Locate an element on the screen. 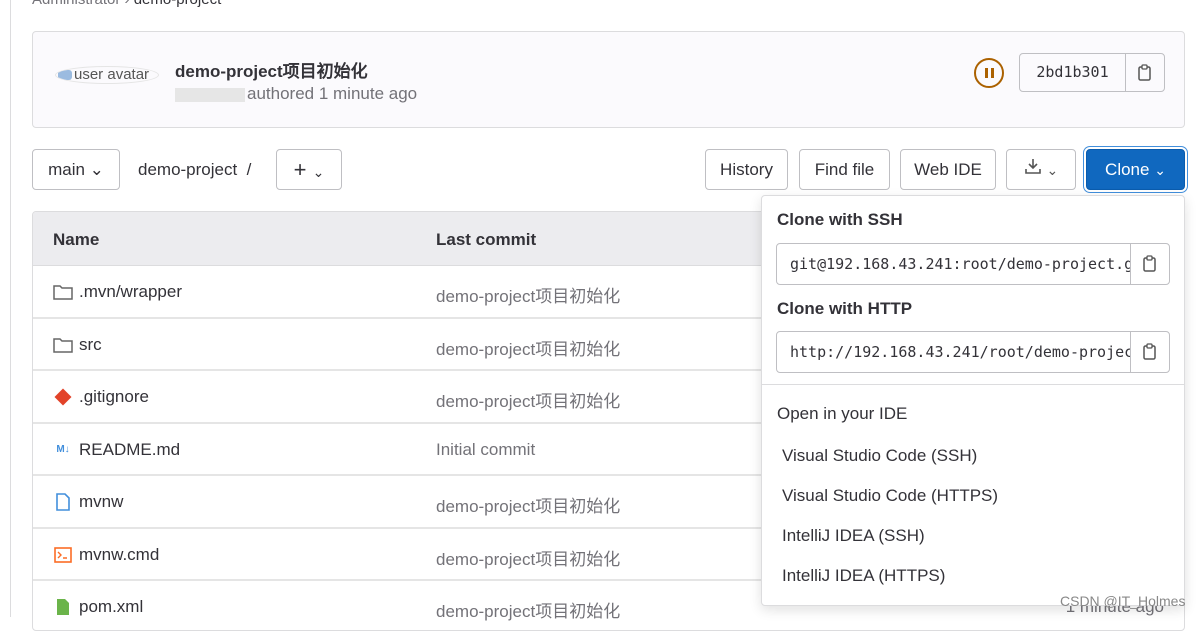 This screenshot has width=1199, height=631. xml-icon is located at coordinates (63, 607).